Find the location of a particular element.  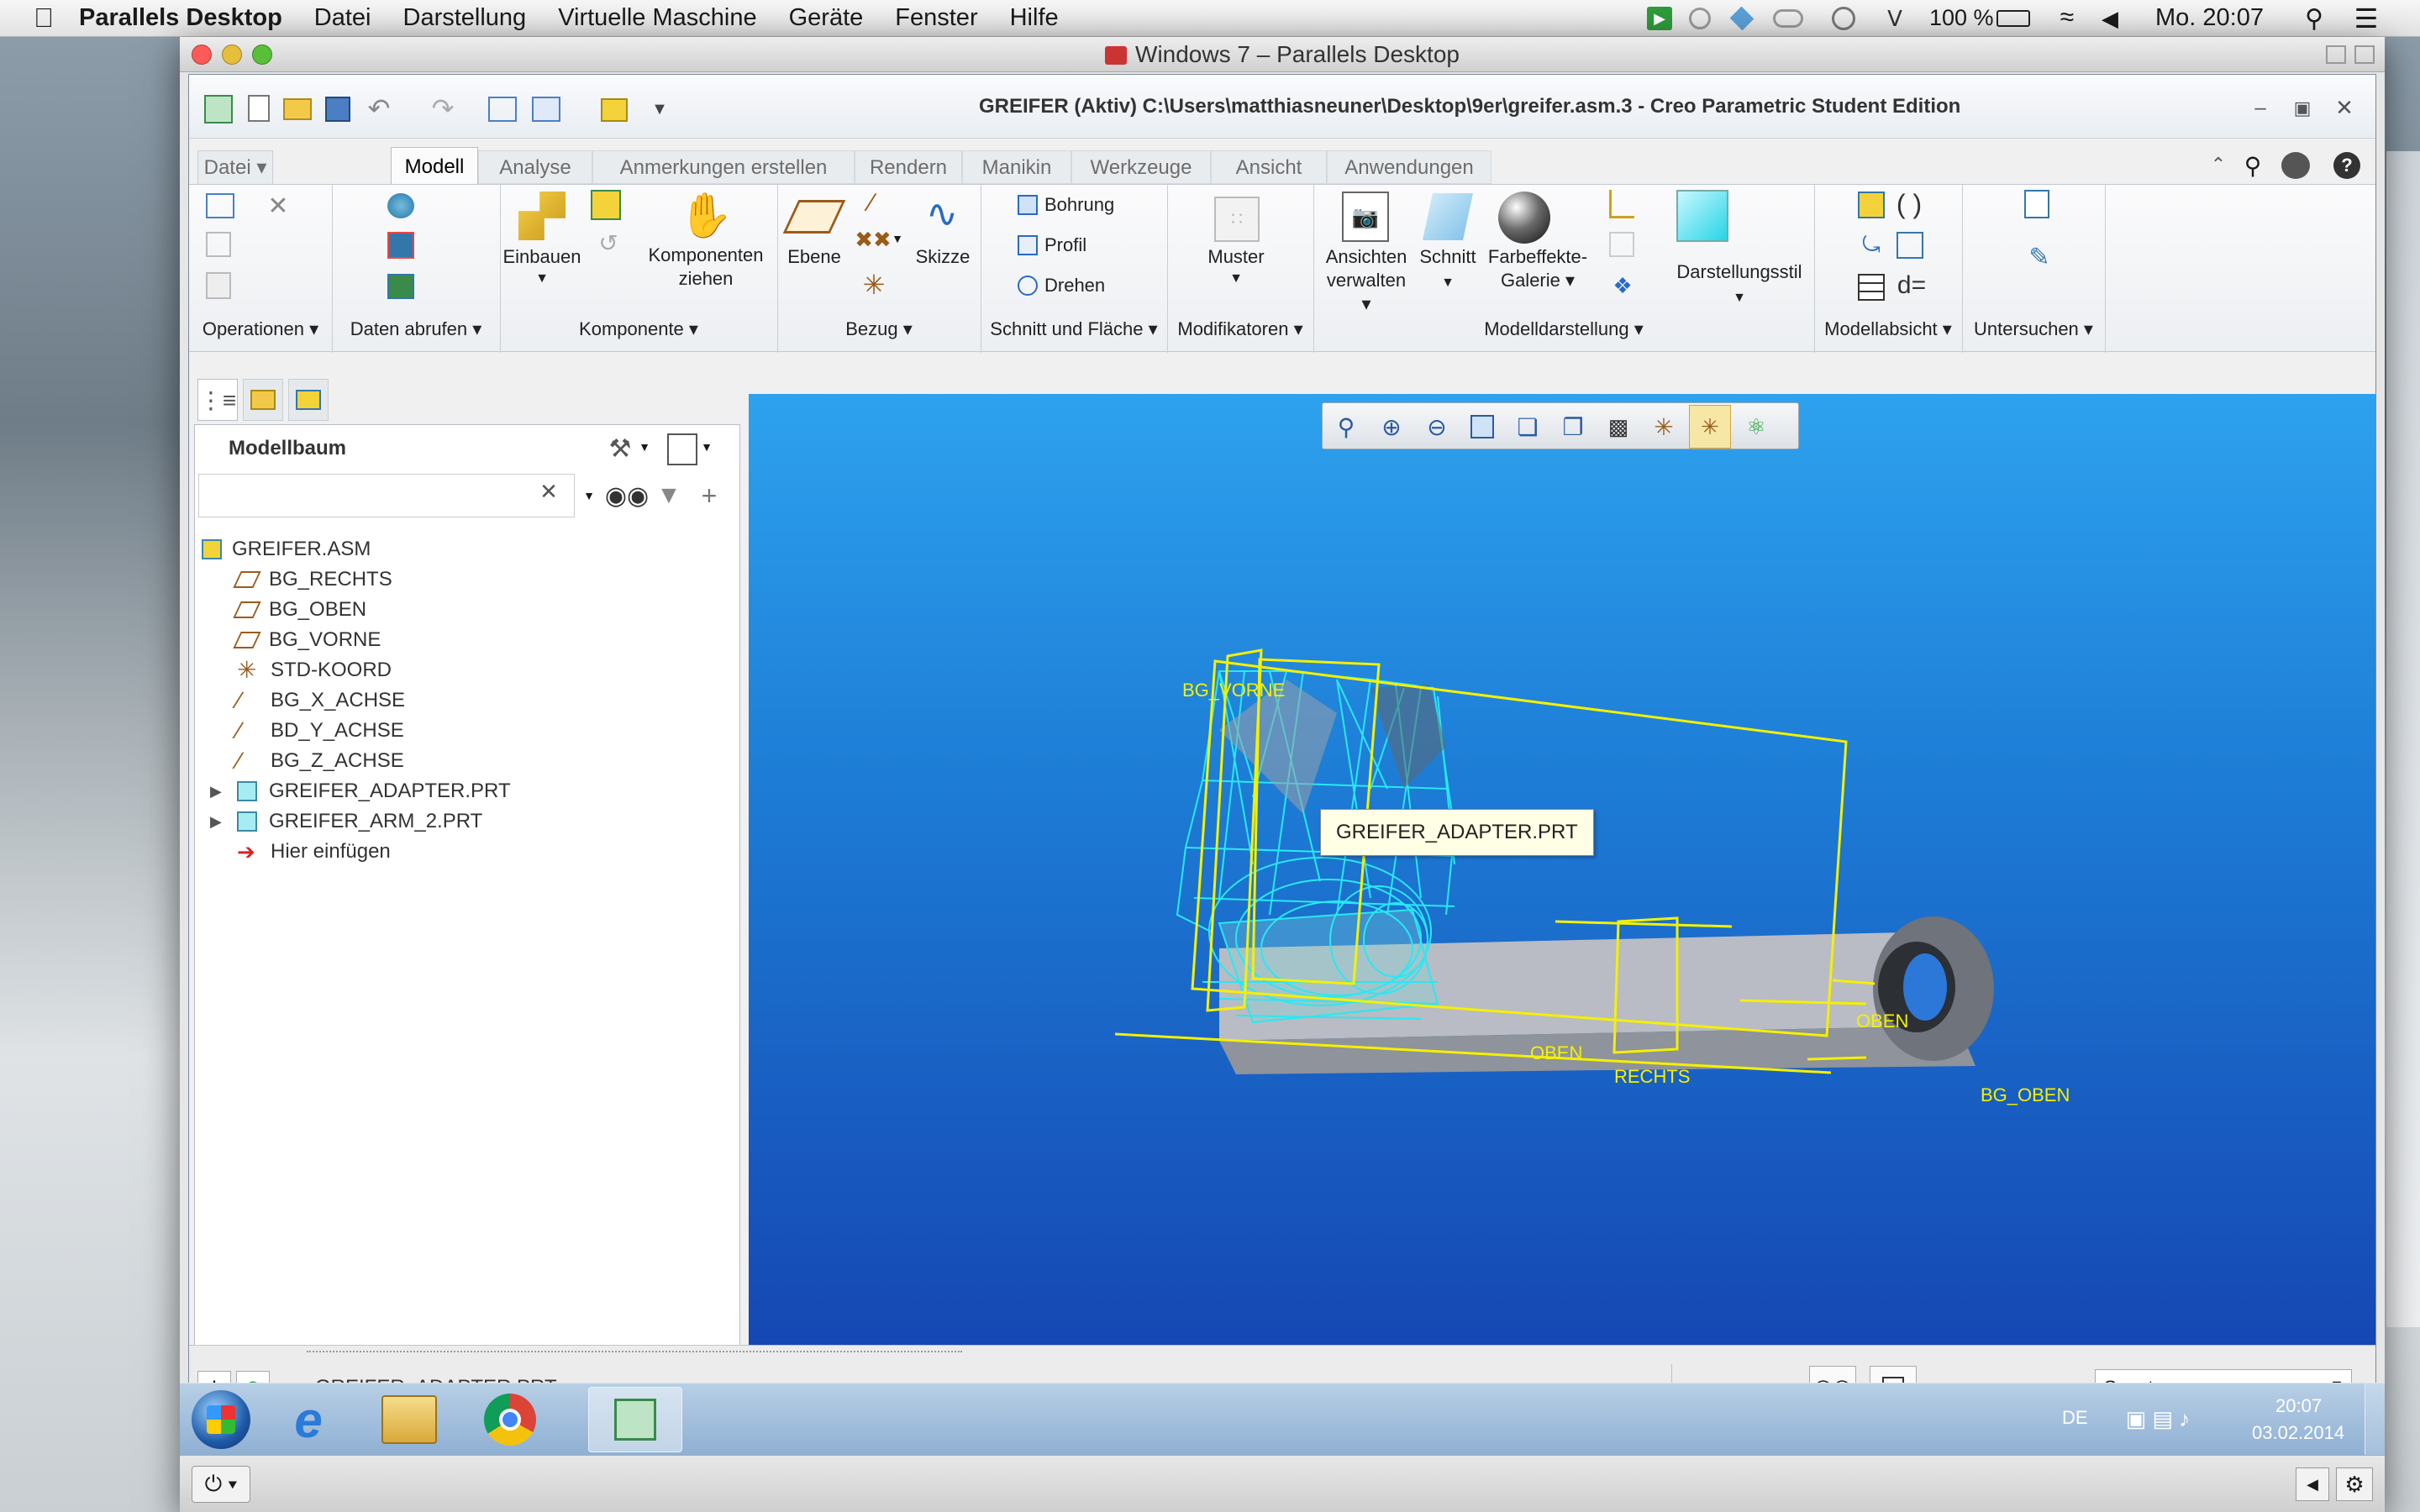

group-untersuchen: Untersuchen ▾ is located at coordinates (2034, 329).